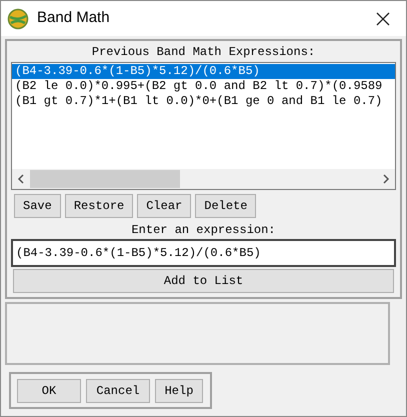  I want to click on dialog-button: Help, so click(179, 390).